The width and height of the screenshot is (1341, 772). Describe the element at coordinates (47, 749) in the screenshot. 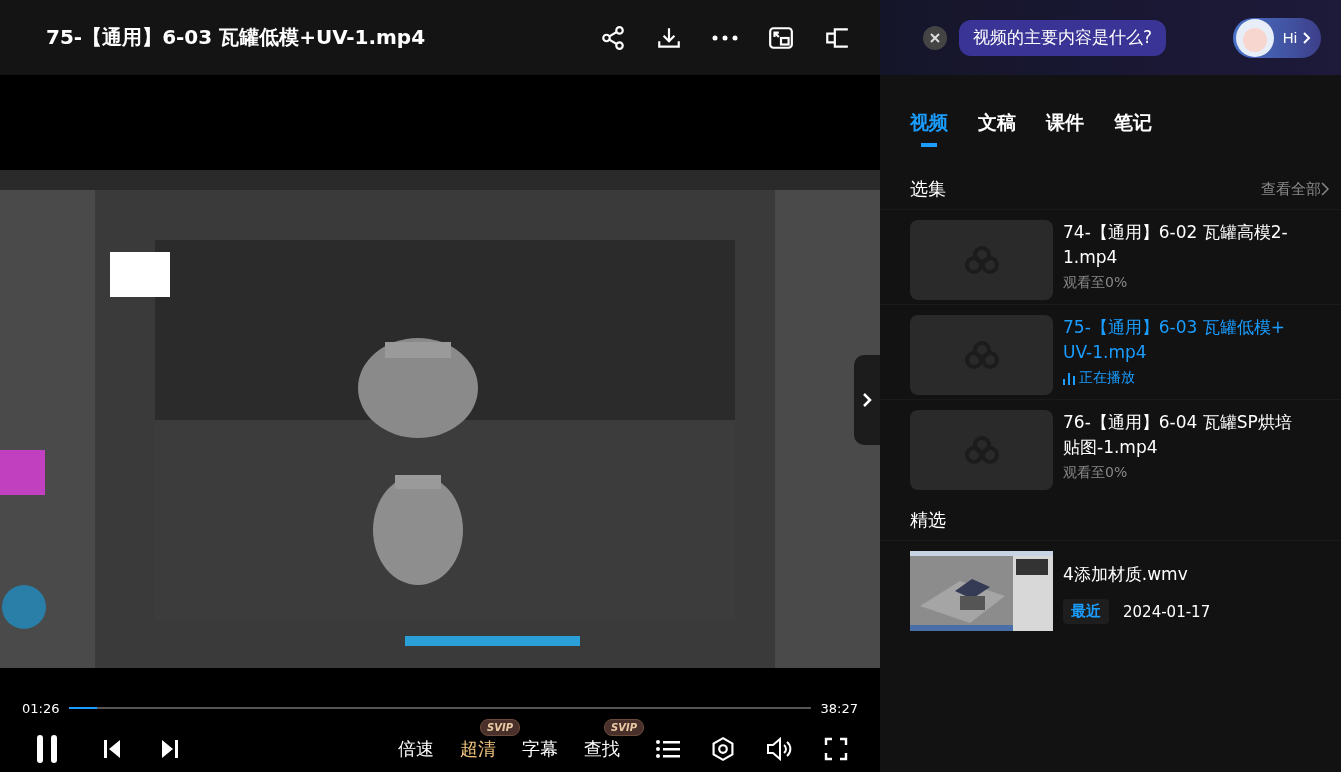

I see `pause-button` at that location.